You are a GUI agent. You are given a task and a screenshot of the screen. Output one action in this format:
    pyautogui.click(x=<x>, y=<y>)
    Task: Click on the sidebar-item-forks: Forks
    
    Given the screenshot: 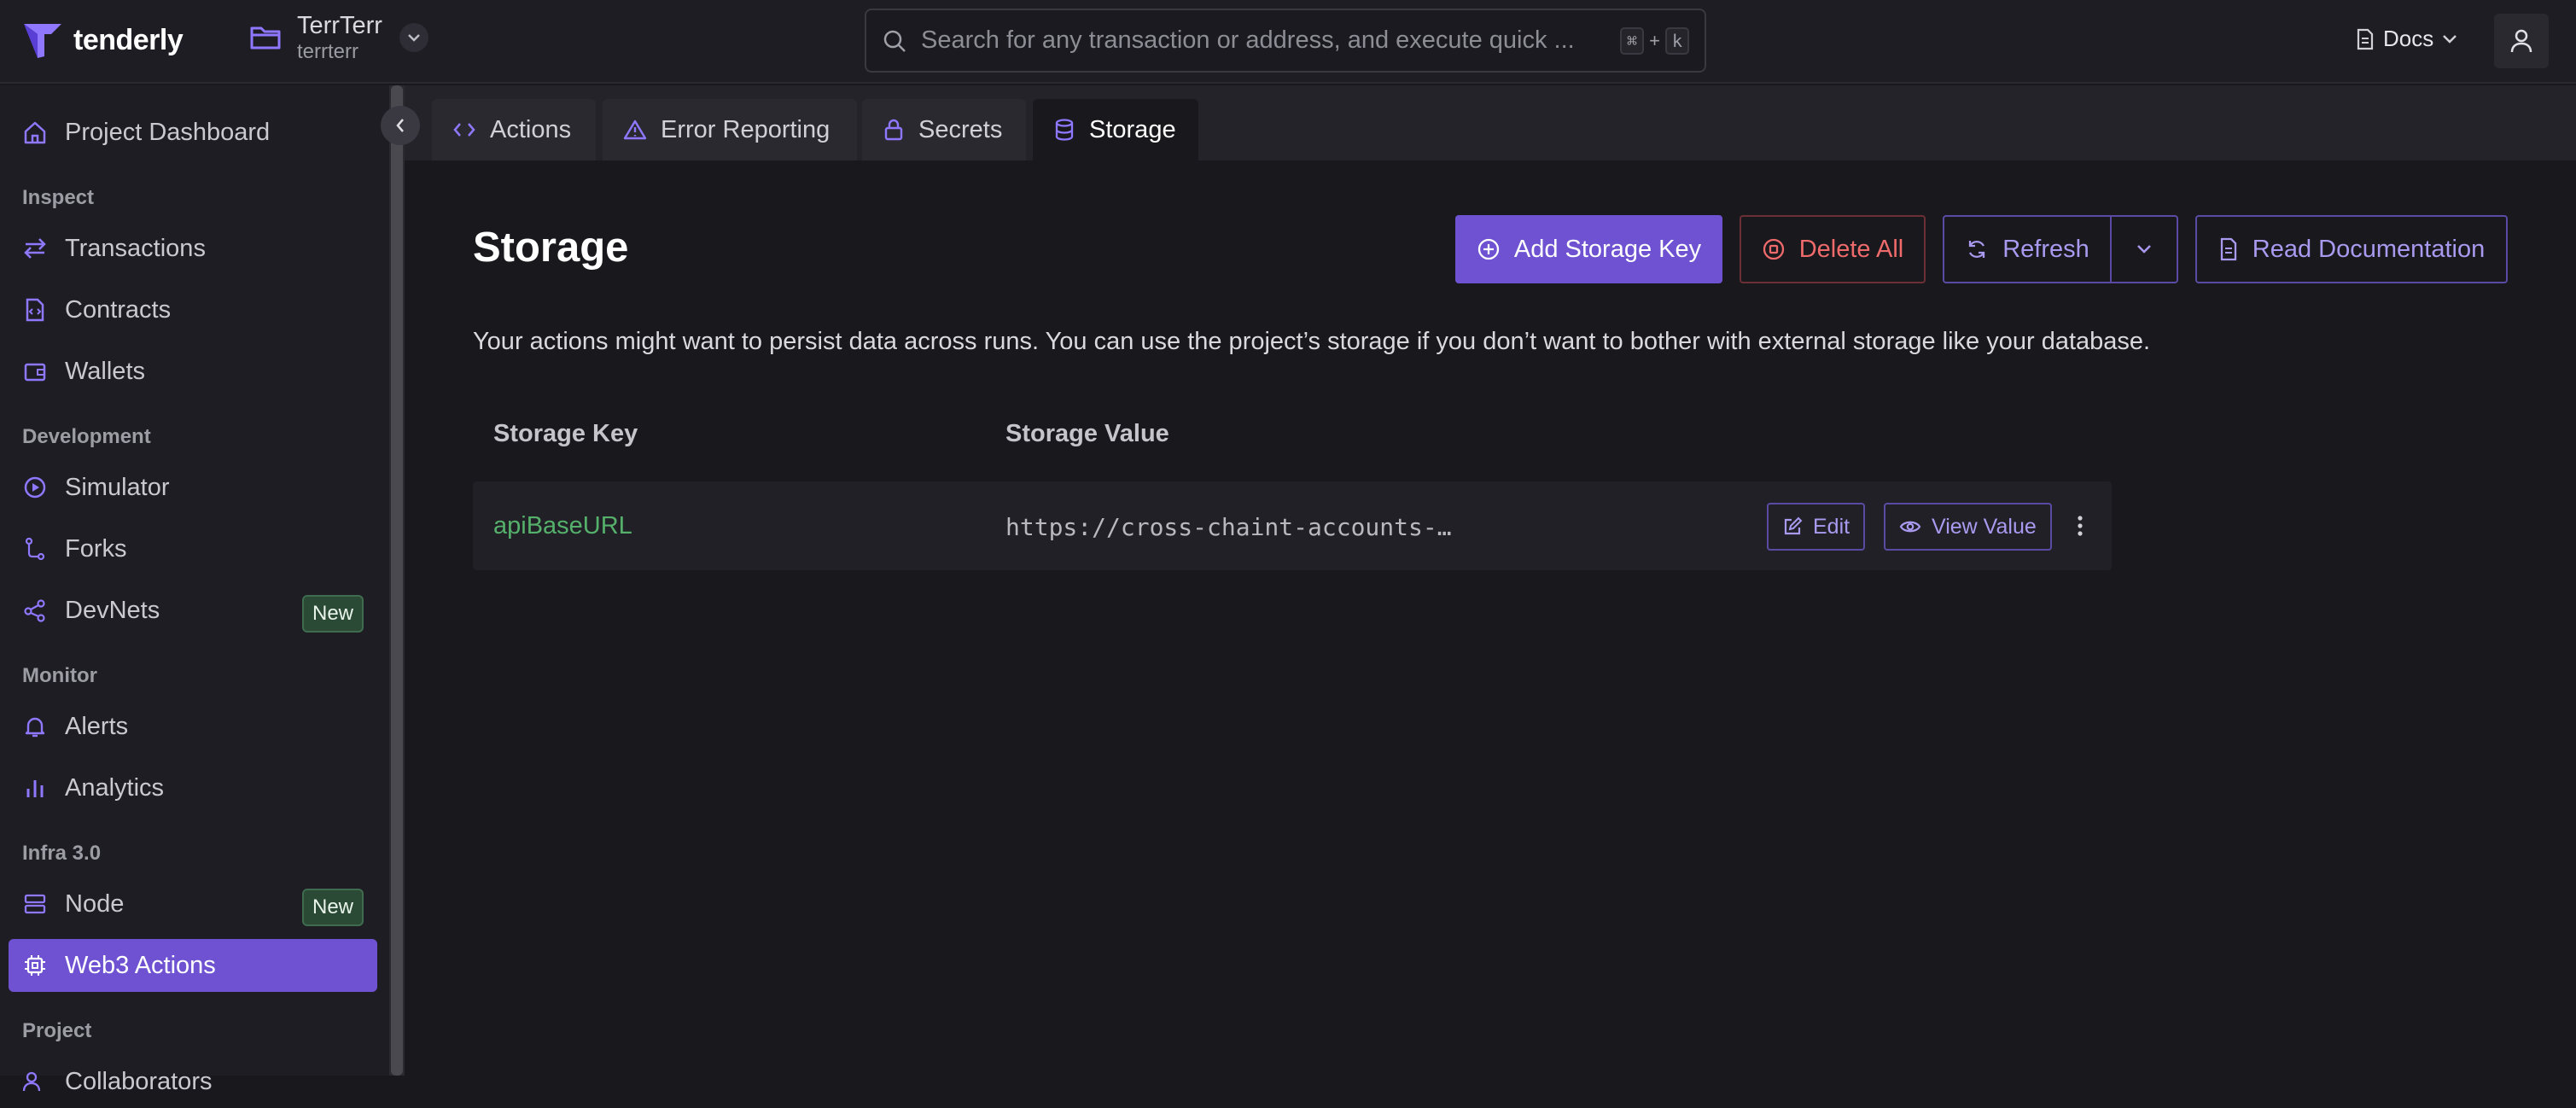 What is the action you would take?
    pyautogui.click(x=193, y=548)
    